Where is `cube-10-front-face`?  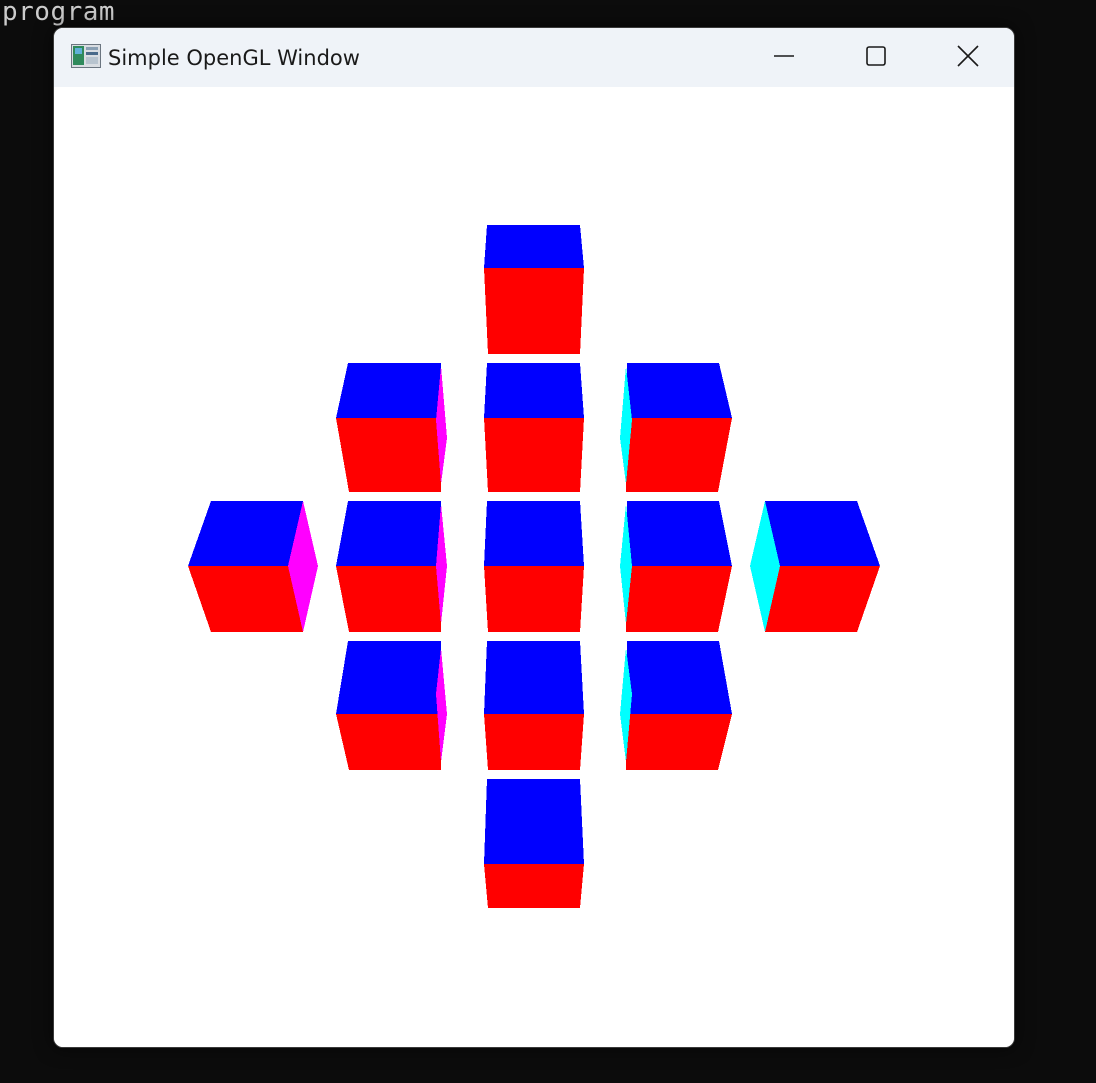 cube-10-front-face is located at coordinates (679, 599).